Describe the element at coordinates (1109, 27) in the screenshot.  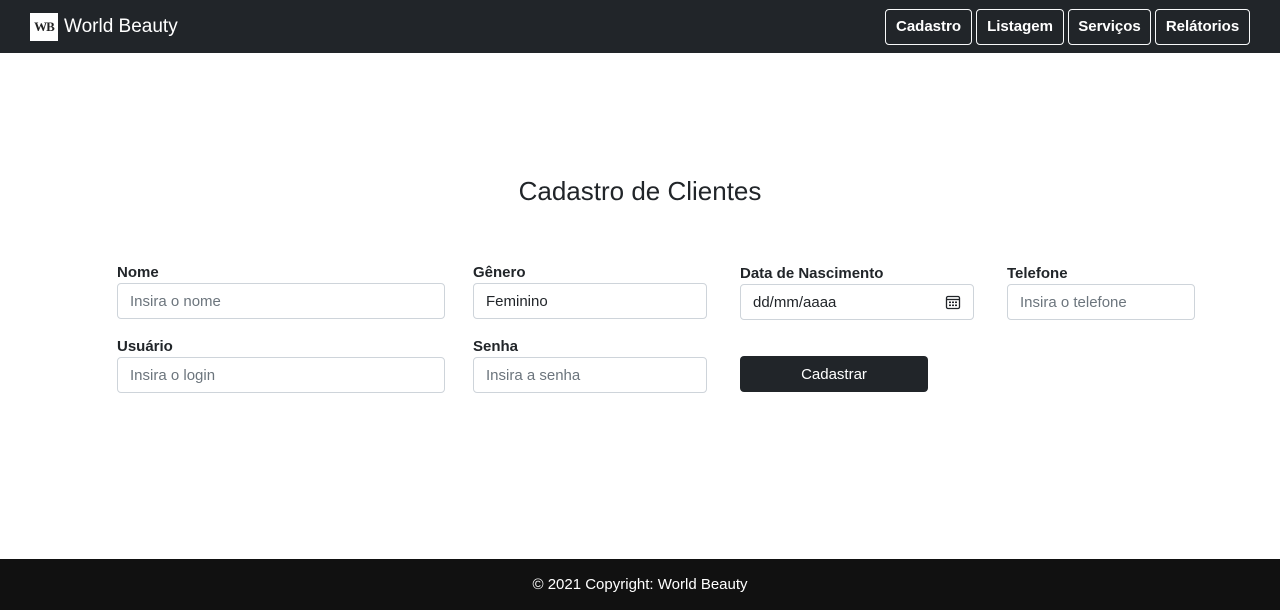
I see `nav-servicos-button: Serviços` at that location.